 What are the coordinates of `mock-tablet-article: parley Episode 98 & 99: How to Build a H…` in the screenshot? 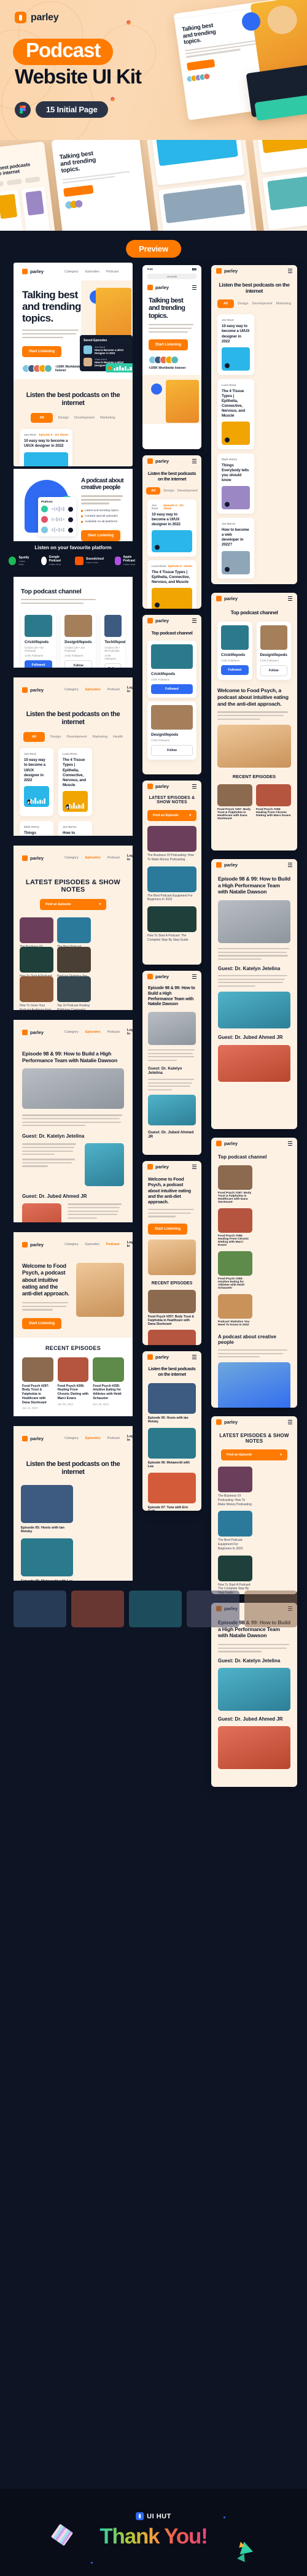 It's located at (254, 994).